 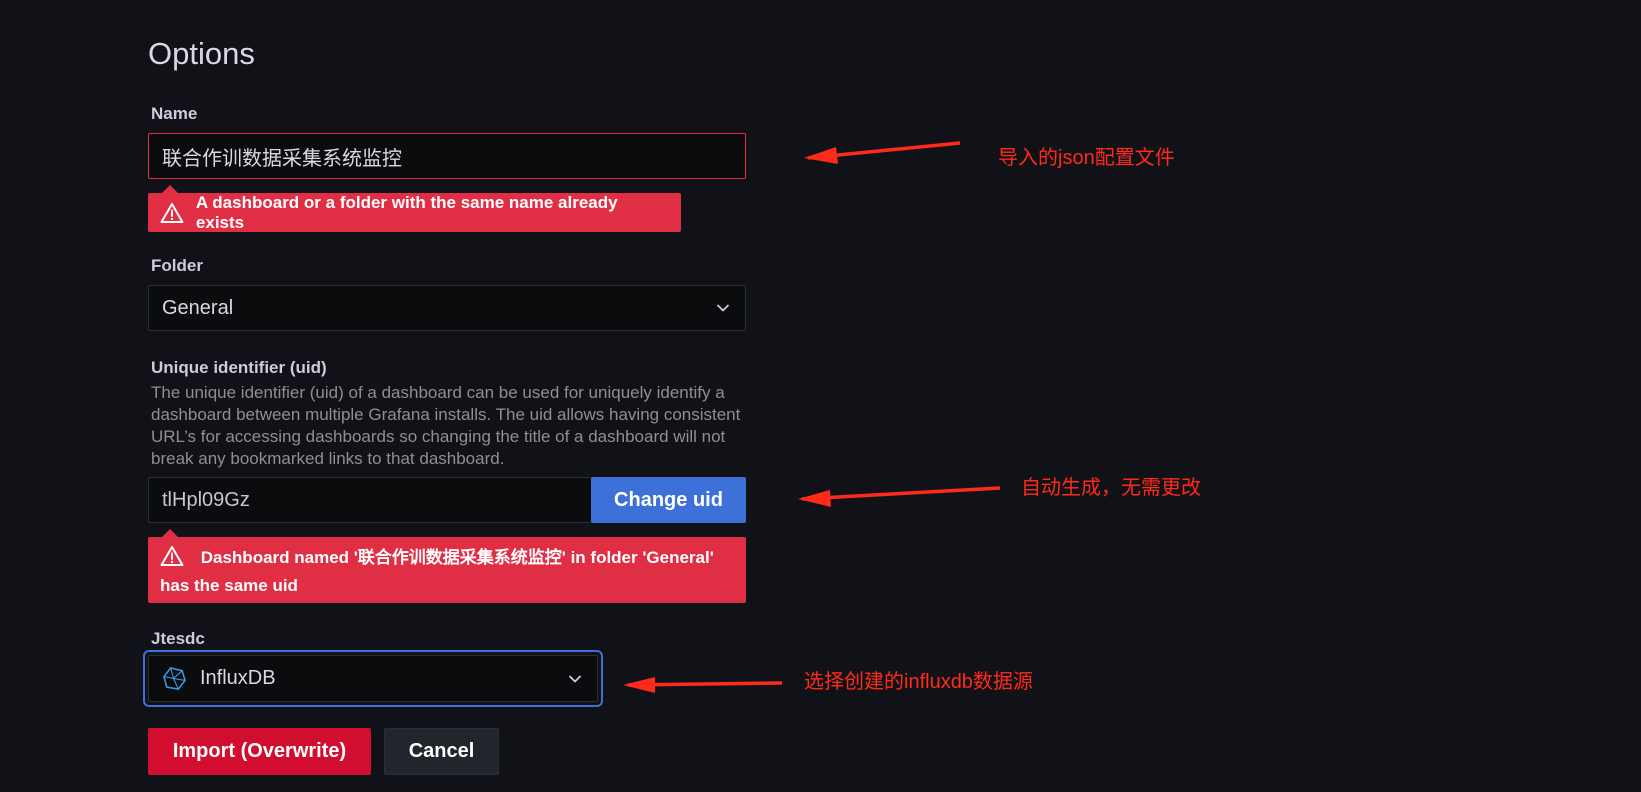 I want to click on arrow-to-uid-field, so click(x=899, y=496).